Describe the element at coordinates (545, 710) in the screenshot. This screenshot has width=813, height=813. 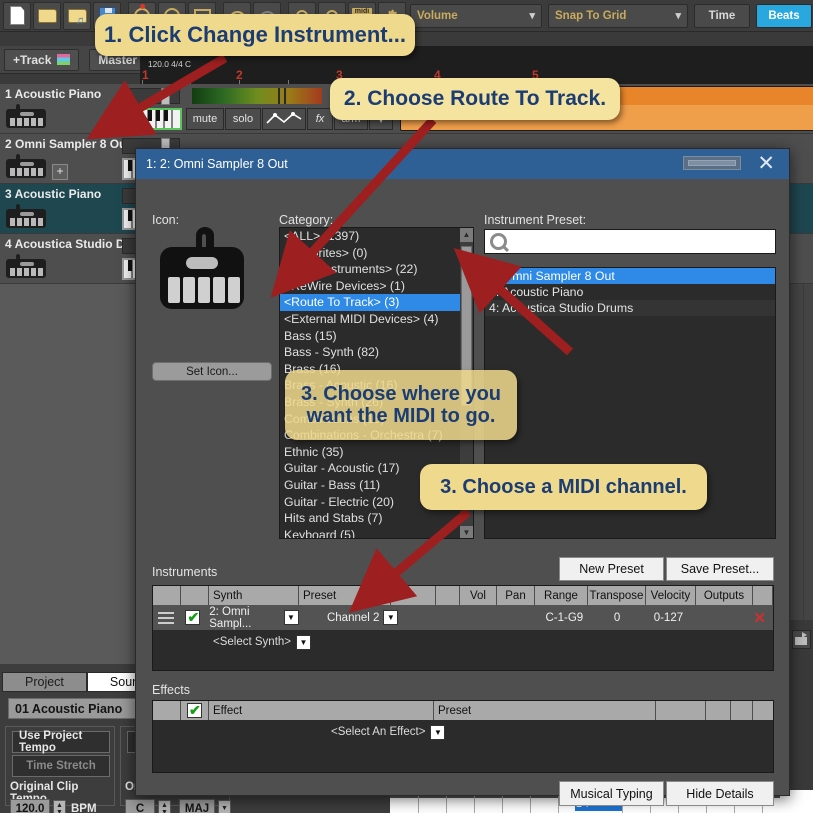
I see `col-fx-preset: Preset` at that location.